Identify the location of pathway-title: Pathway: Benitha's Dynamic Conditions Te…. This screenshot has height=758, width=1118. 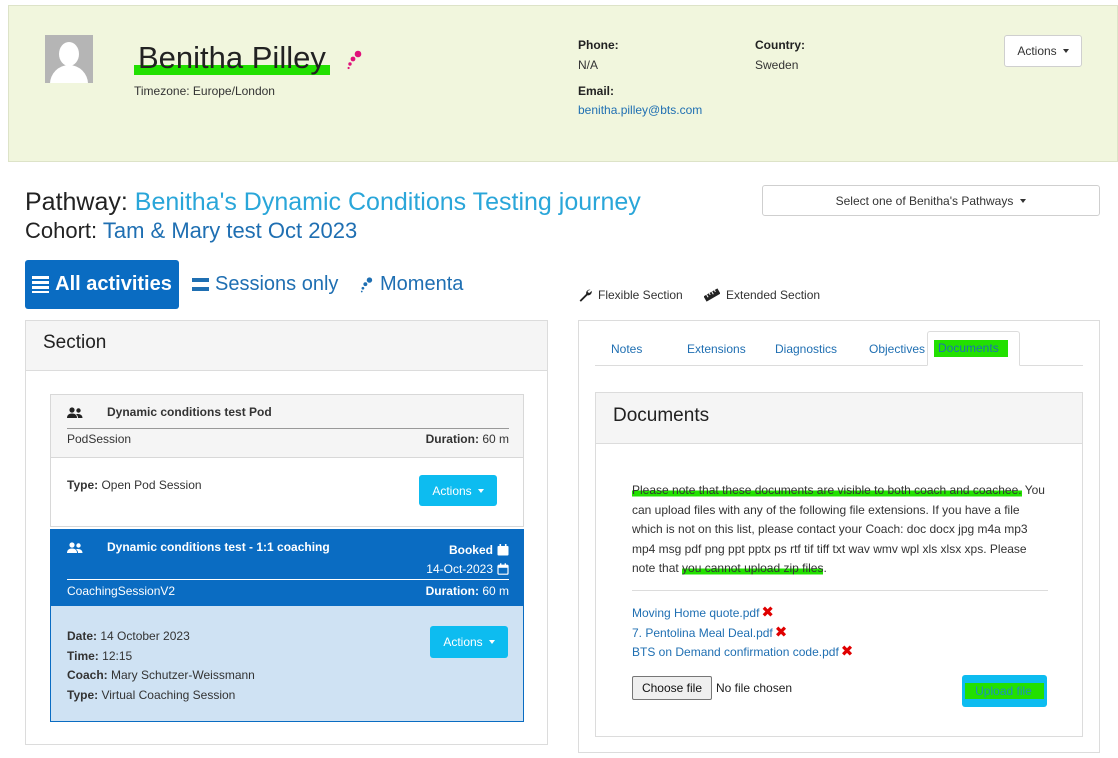
(333, 202).